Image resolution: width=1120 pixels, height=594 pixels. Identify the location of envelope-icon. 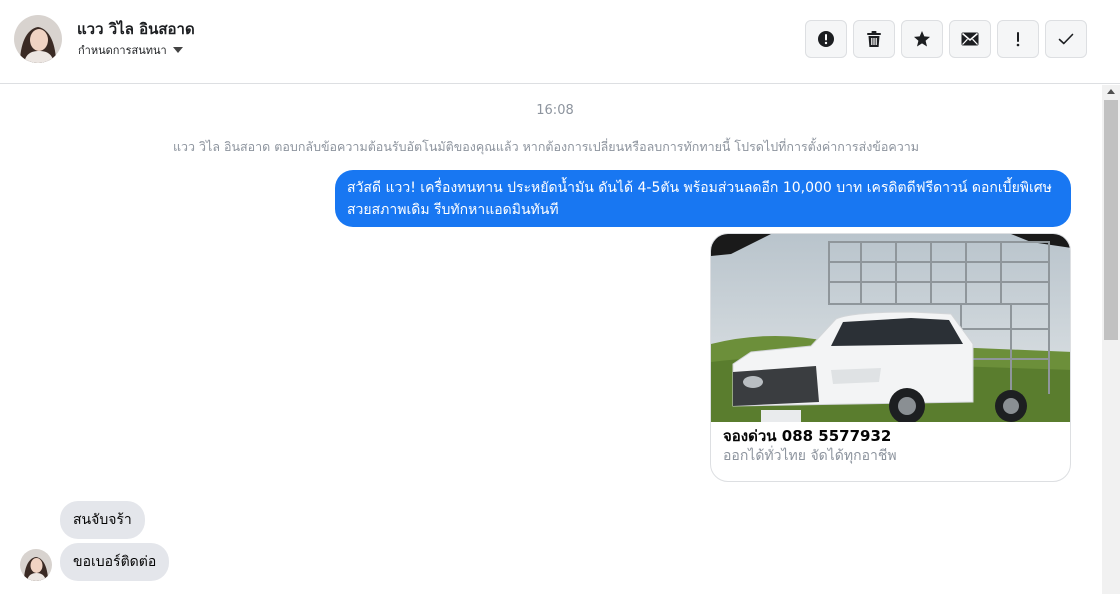
(970, 39).